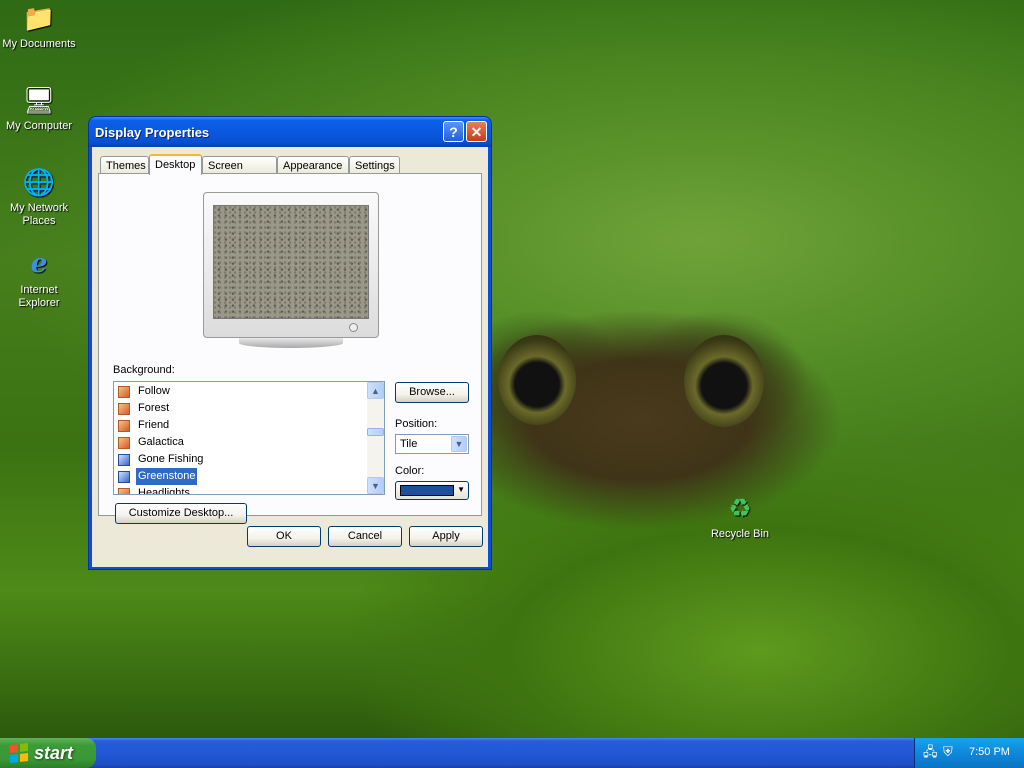 The image size is (1024, 768). What do you see at coordinates (144, 370) in the screenshot?
I see `background-label: Background:` at bounding box center [144, 370].